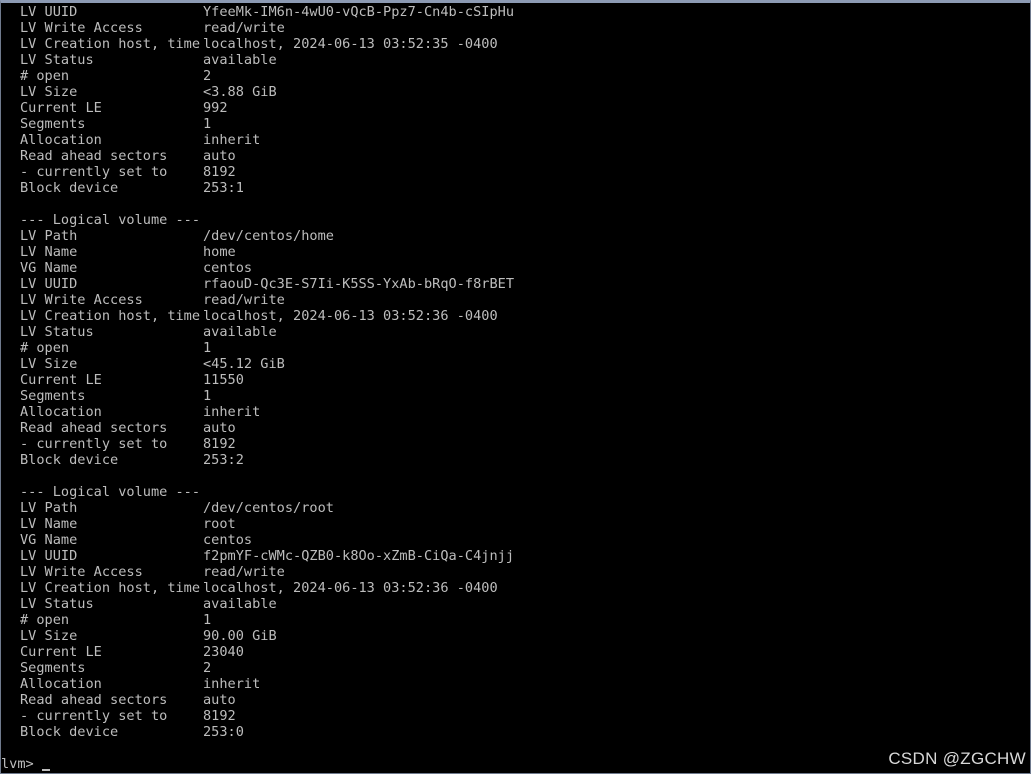 The height and width of the screenshot is (774, 1031). Describe the element at coordinates (517, 572) in the screenshot. I see `field-row: LV Write Access read/write` at that location.